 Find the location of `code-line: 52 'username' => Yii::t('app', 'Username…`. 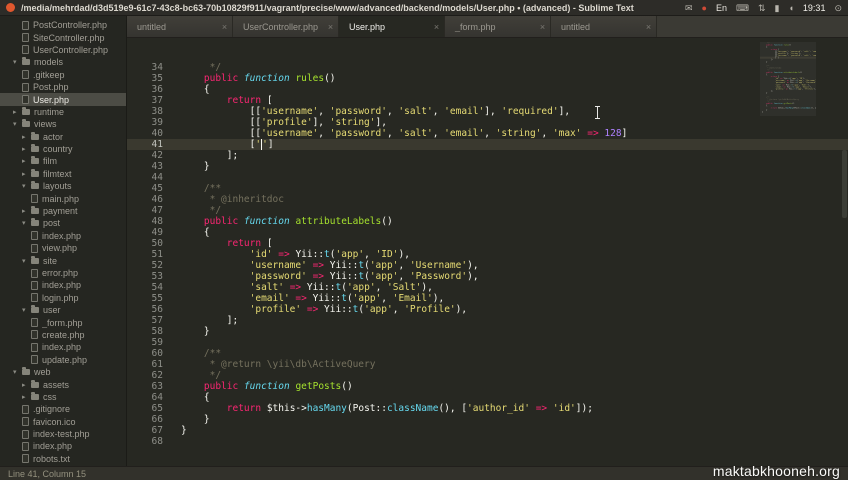

code-line: 52 'username' => Yii::t('app', 'Username… is located at coordinates (487, 265).